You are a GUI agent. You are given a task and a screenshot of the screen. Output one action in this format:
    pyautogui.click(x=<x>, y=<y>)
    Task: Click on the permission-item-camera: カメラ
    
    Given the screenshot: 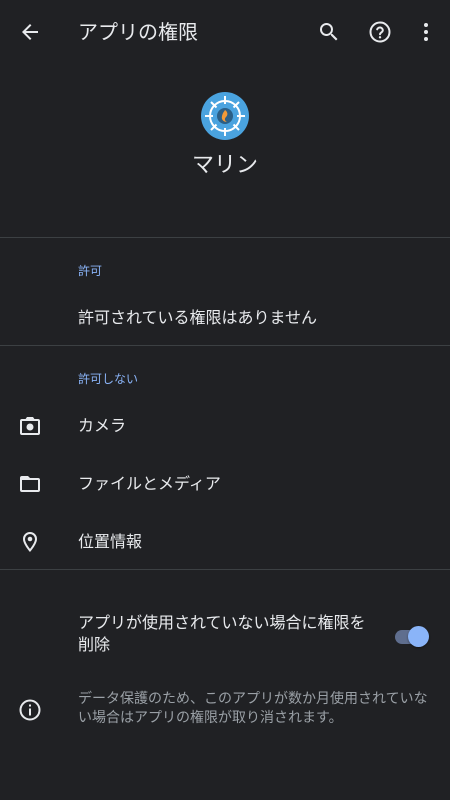 What is the action you would take?
    pyautogui.click(x=225, y=426)
    